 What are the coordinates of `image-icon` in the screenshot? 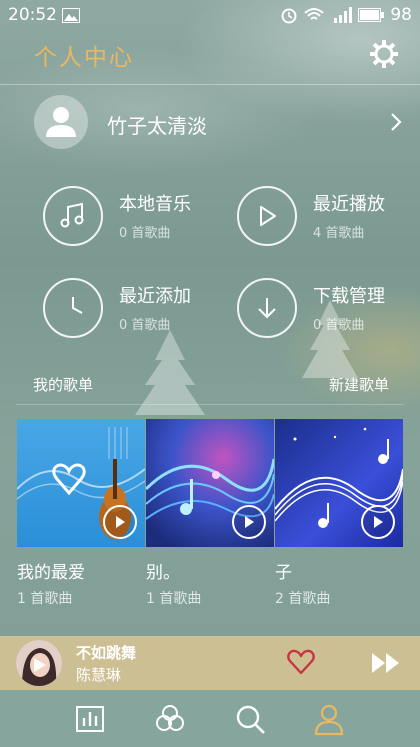 It's located at (71, 15).